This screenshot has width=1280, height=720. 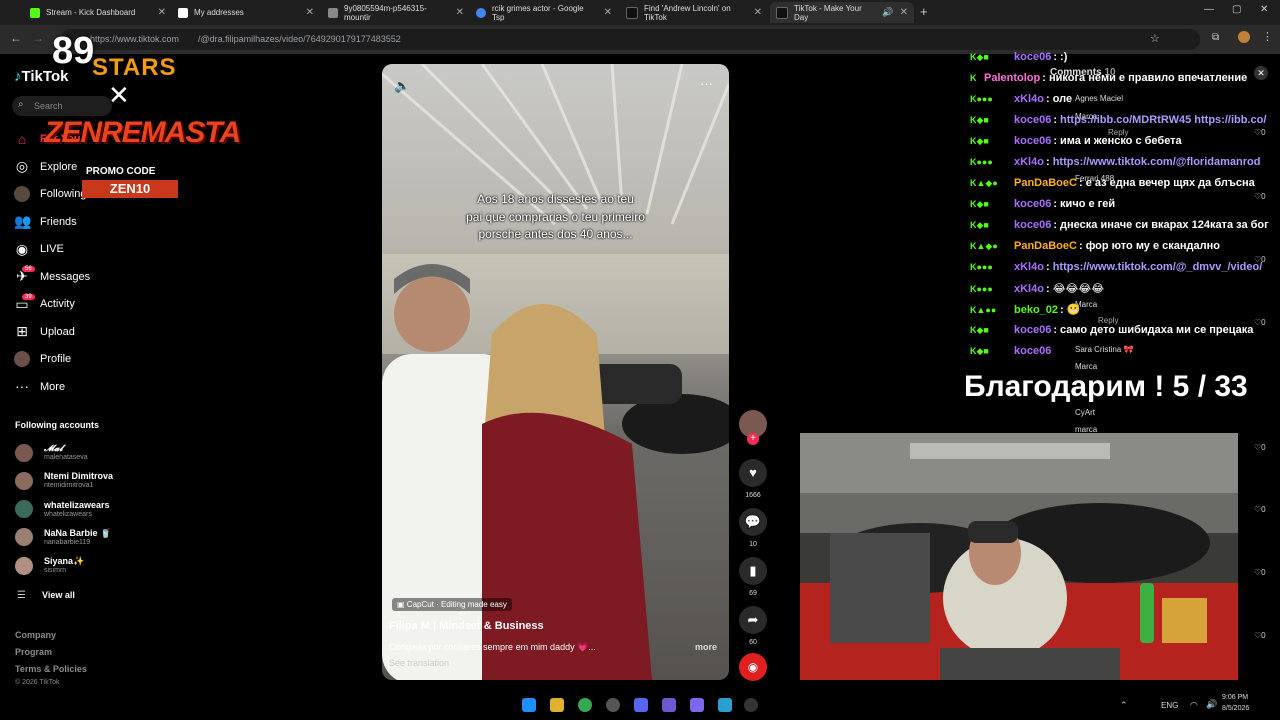 I want to click on comment-author: Sara Cristina 🎀, so click(x=1104, y=349).